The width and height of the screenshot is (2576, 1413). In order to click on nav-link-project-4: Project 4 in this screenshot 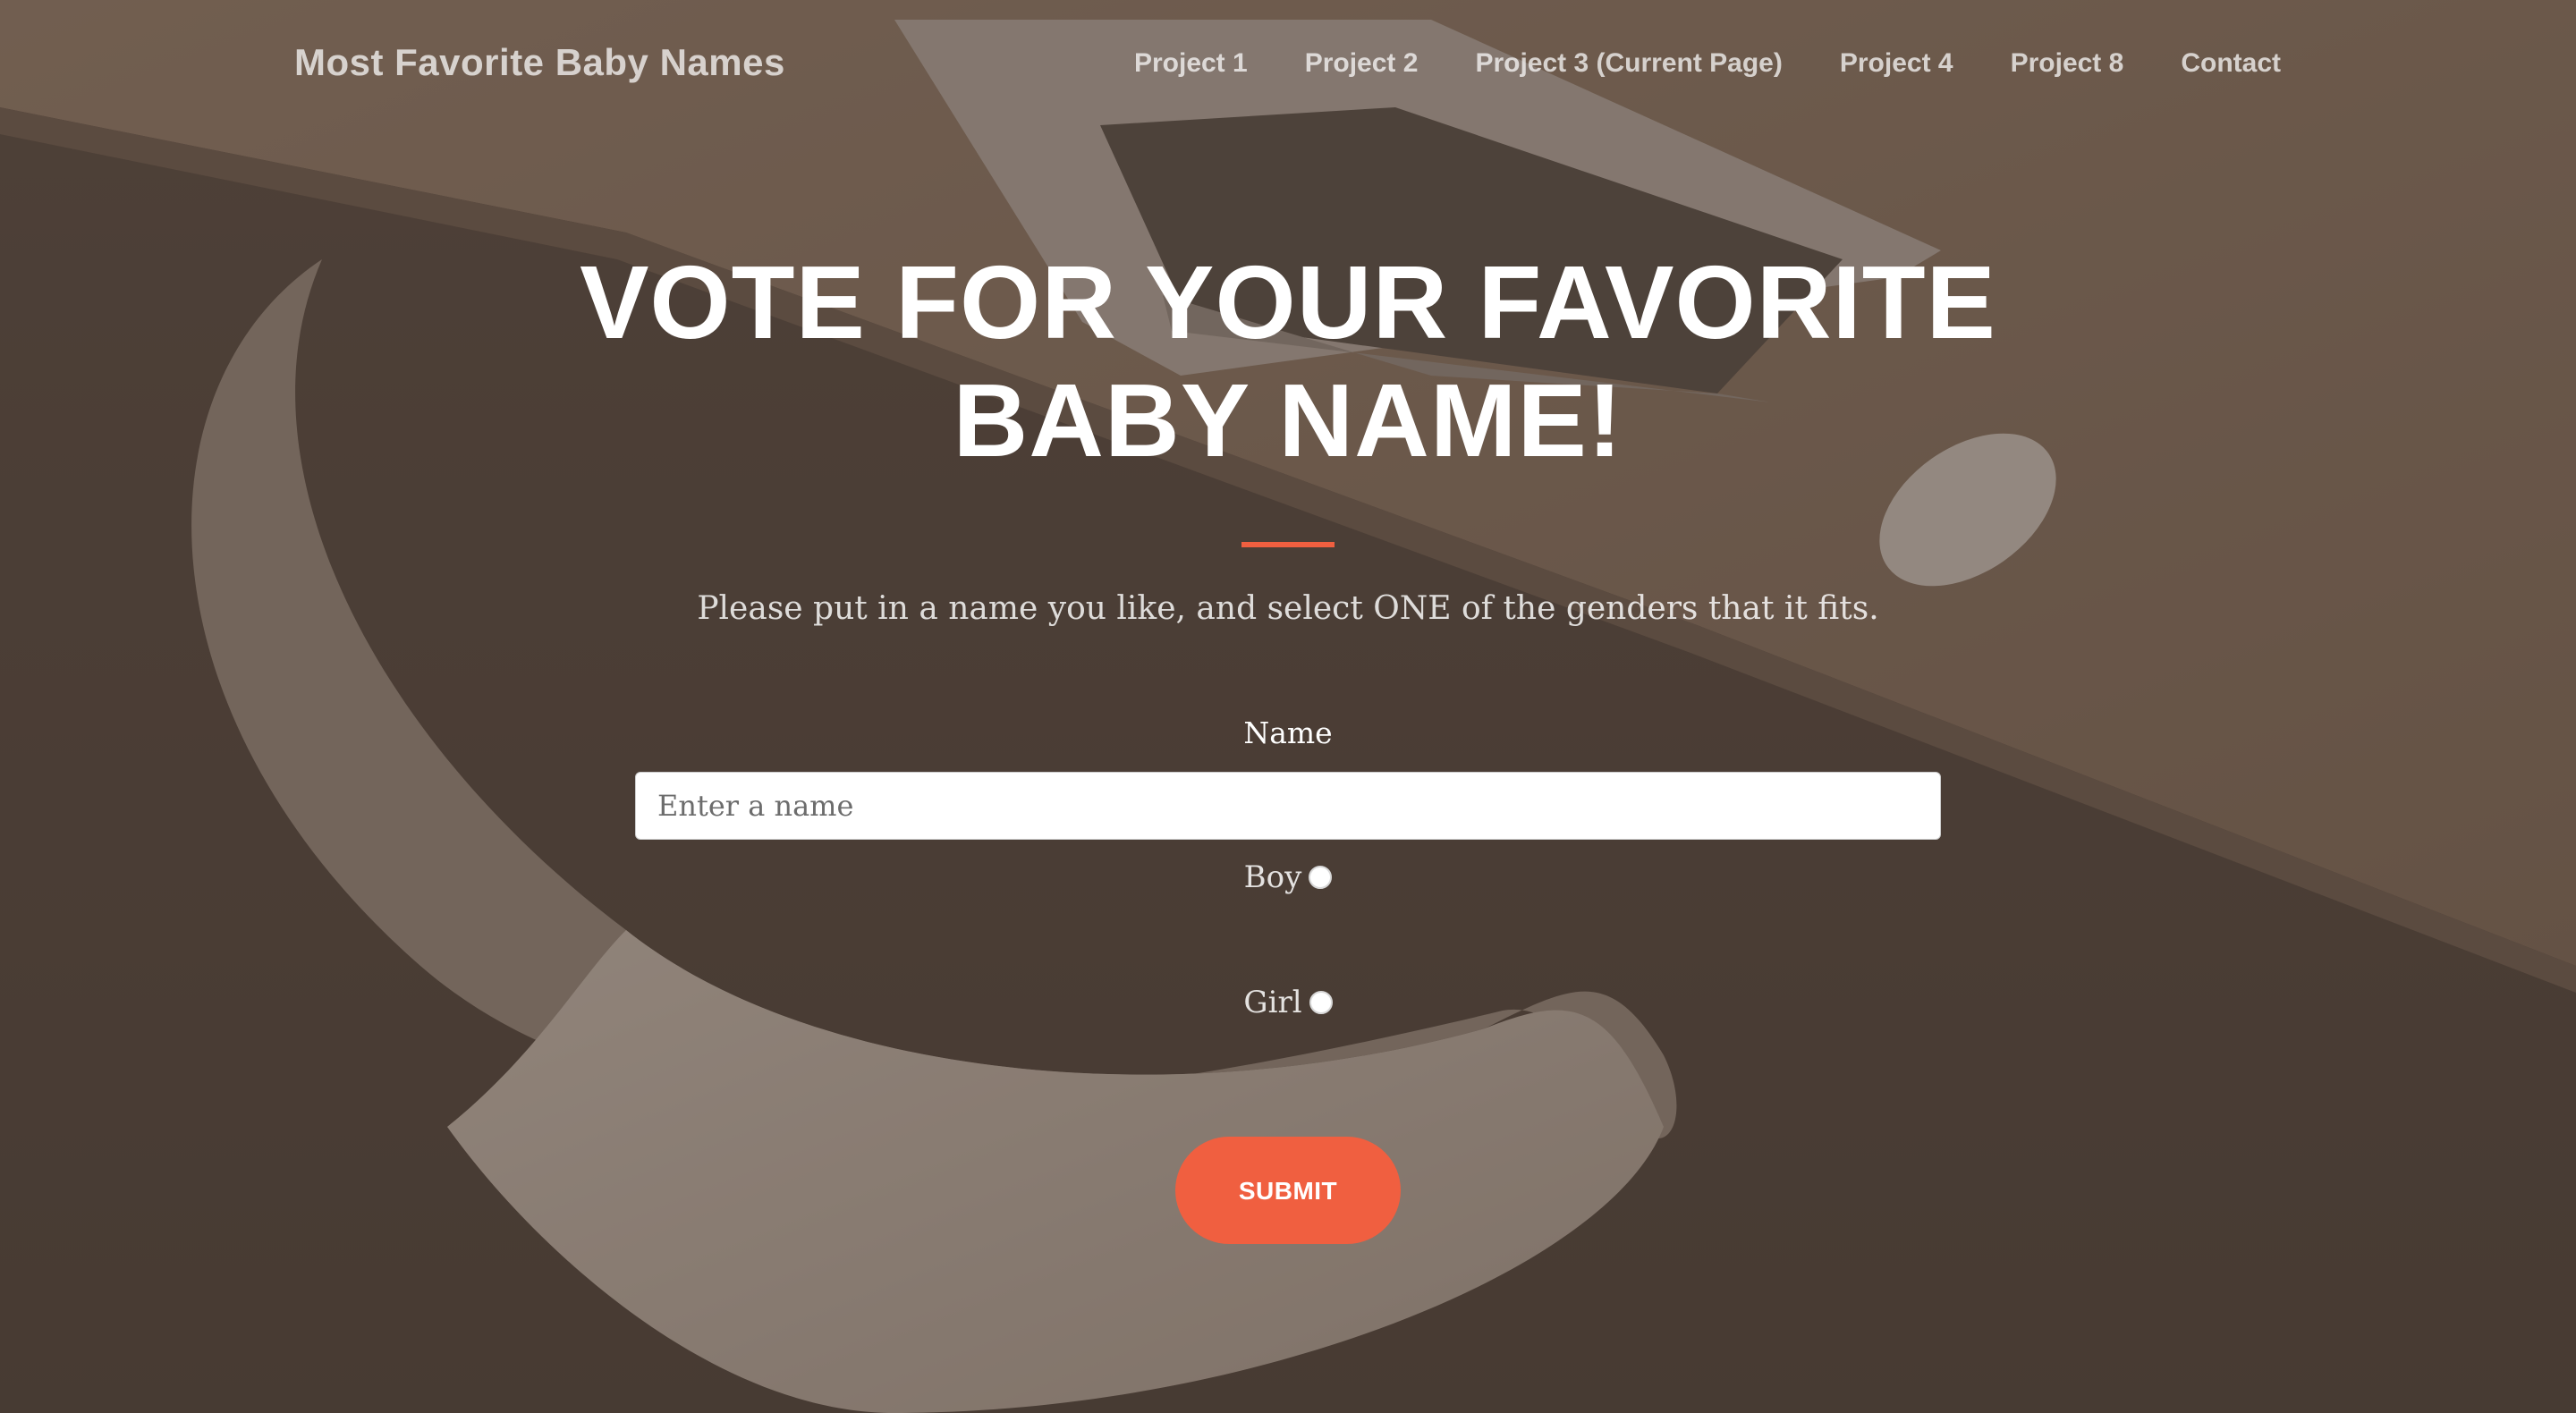, I will do `click(1896, 63)`.